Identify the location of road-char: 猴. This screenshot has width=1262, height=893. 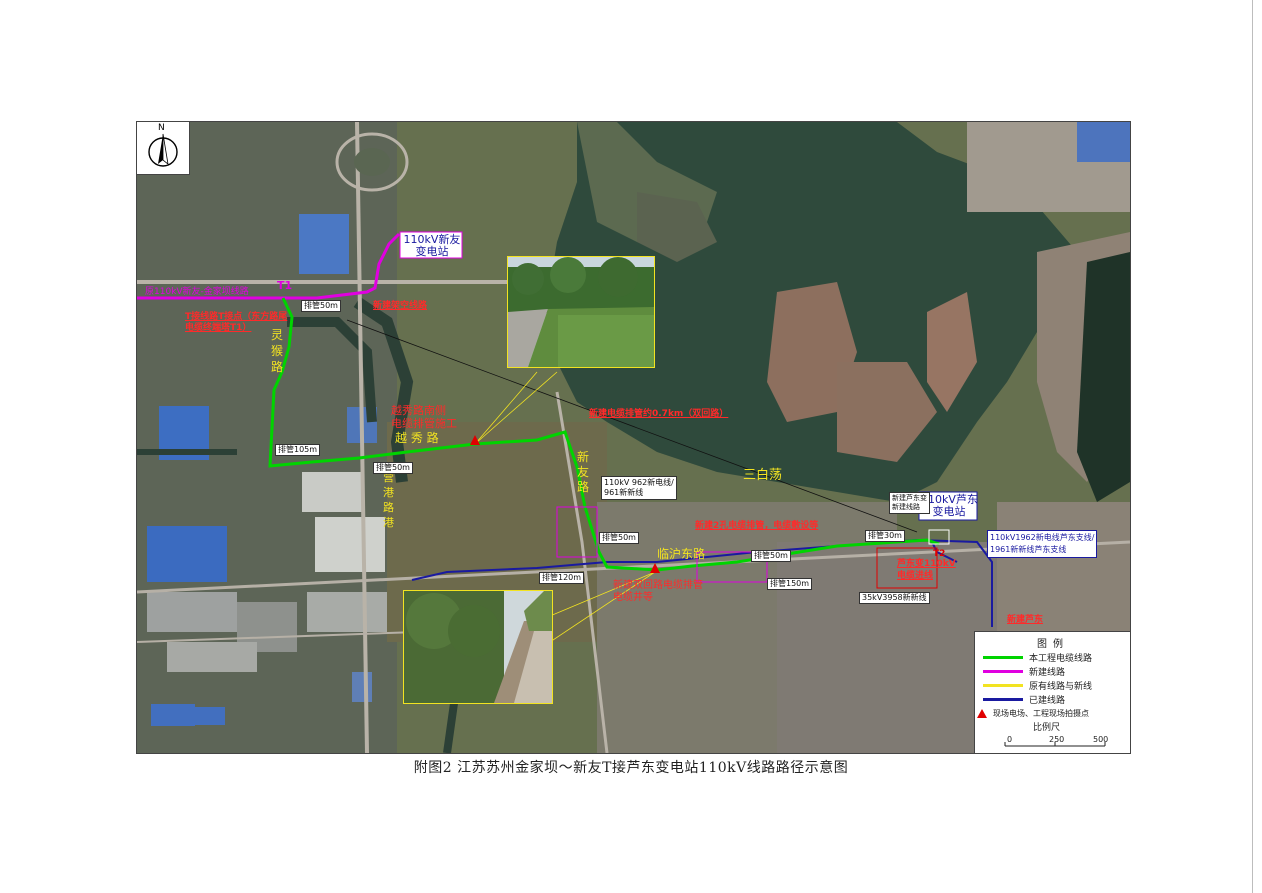
(277, 351).